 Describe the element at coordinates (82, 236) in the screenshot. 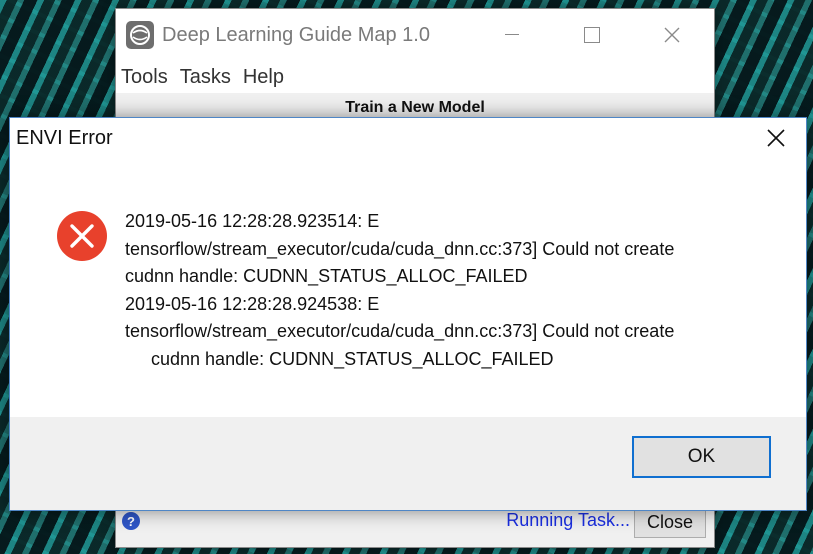

I see `error-icon` at that location.